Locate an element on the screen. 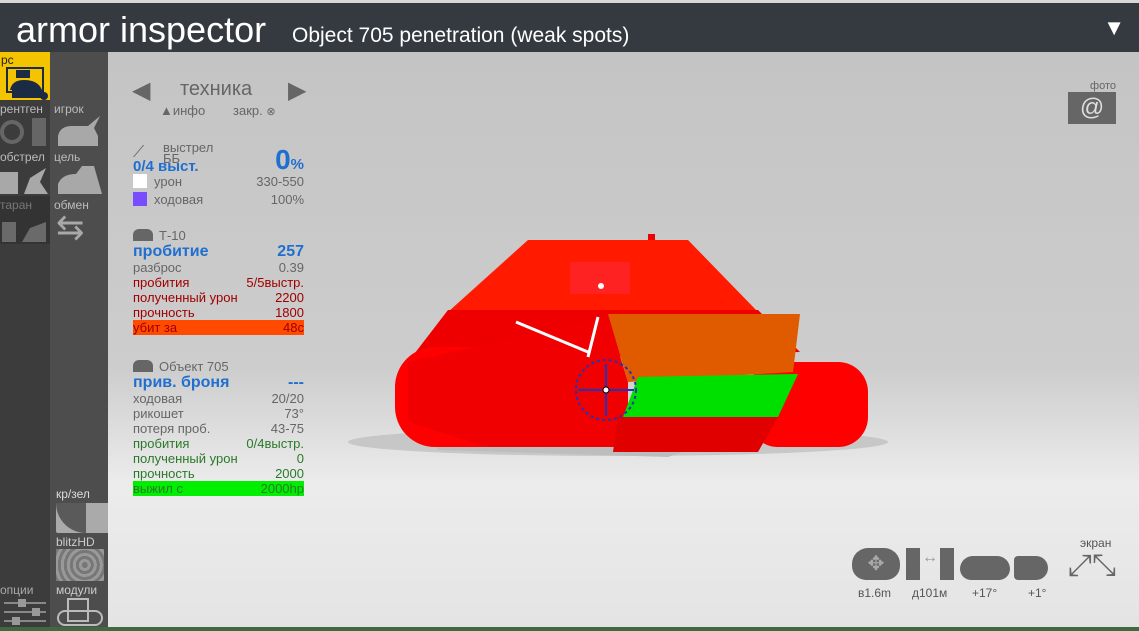 Image resolution: width=1139 pixels, height=631 pixels. swap-arrows-icon: ⇆ is located at coordinates (70, 228).